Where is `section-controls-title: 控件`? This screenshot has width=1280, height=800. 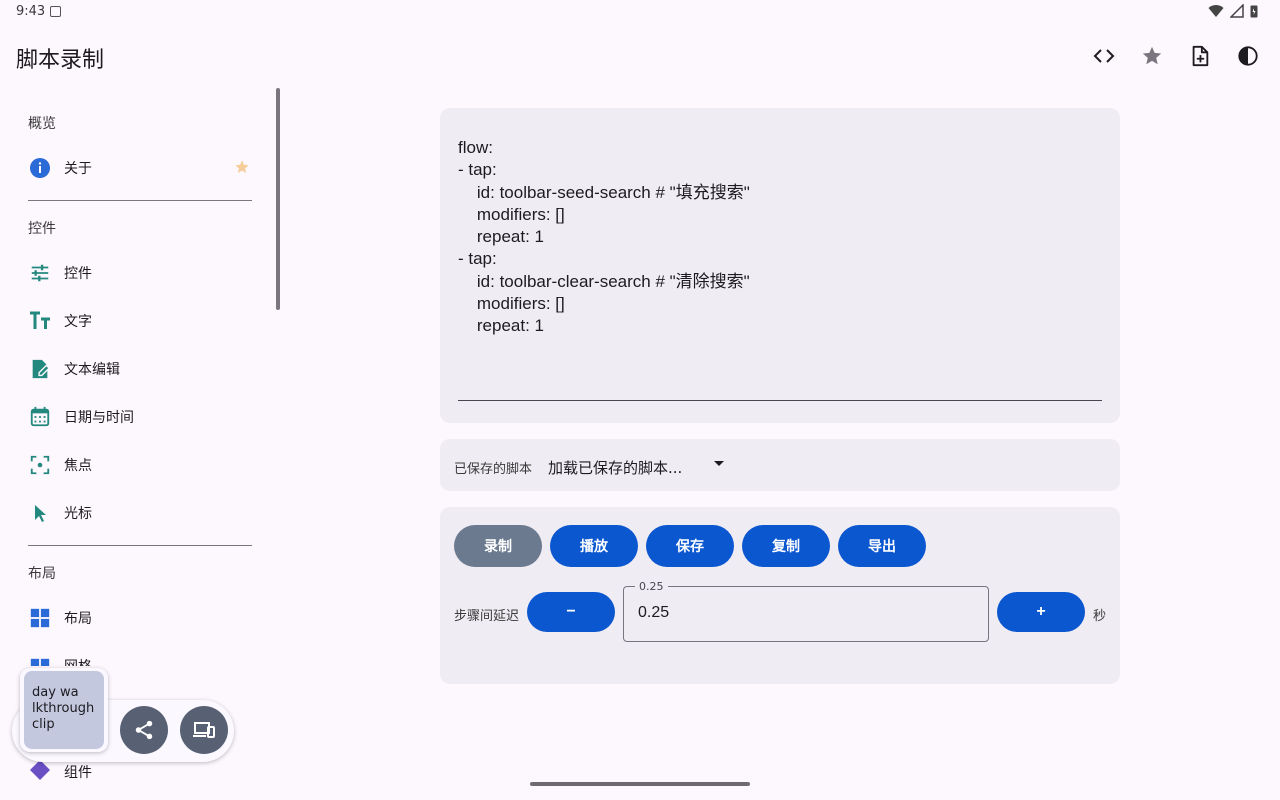 section-controls-title: 控件 is located at coordinates (42, 229).